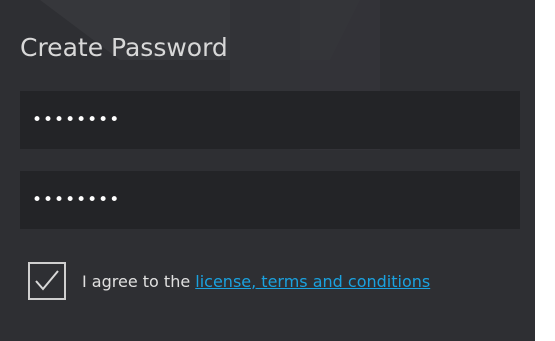  I want to click on agree-checkbox, so click(47, 281).